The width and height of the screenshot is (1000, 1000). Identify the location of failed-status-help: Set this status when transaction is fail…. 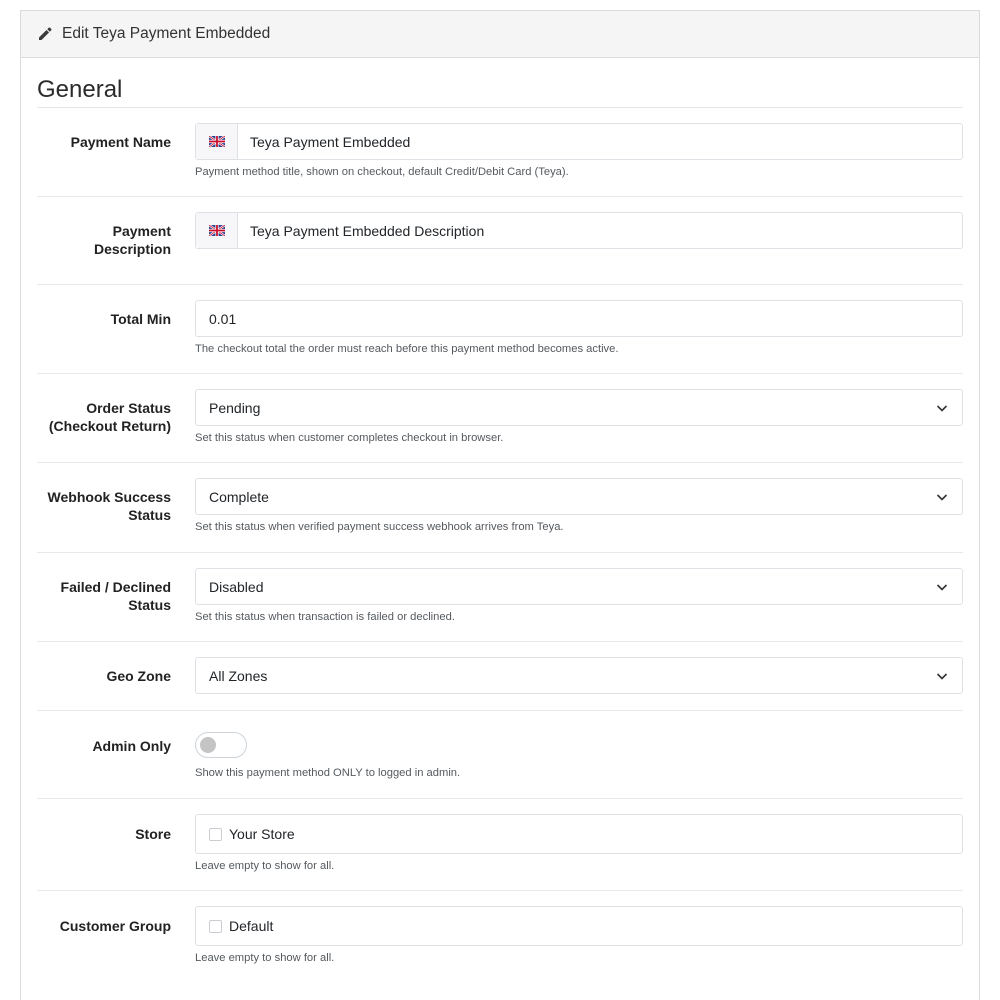
(325, 617).